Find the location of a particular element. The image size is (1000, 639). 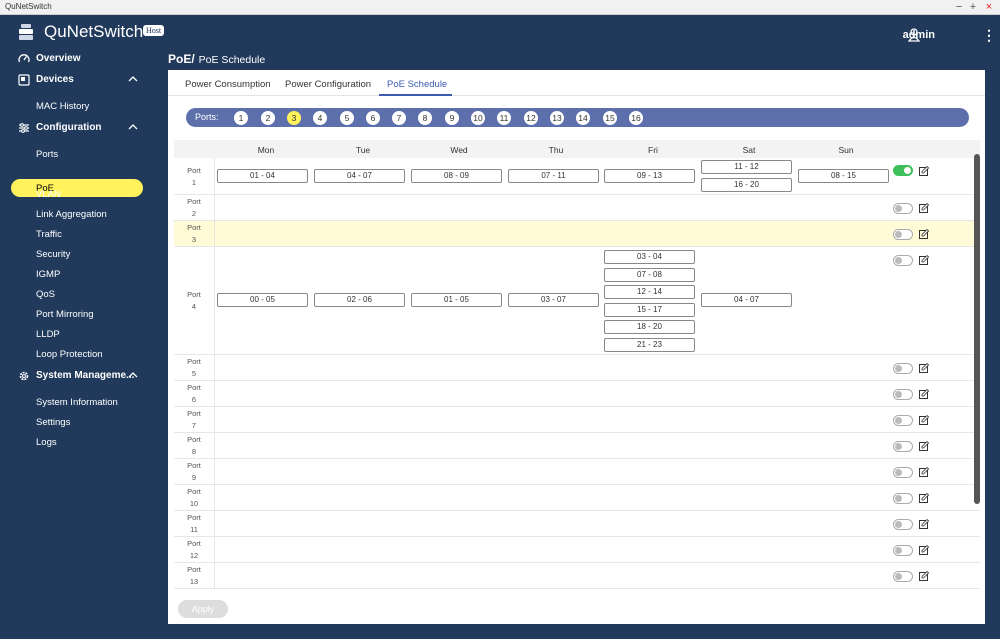

apply-button: Apply is located at coordinates (203, 609).